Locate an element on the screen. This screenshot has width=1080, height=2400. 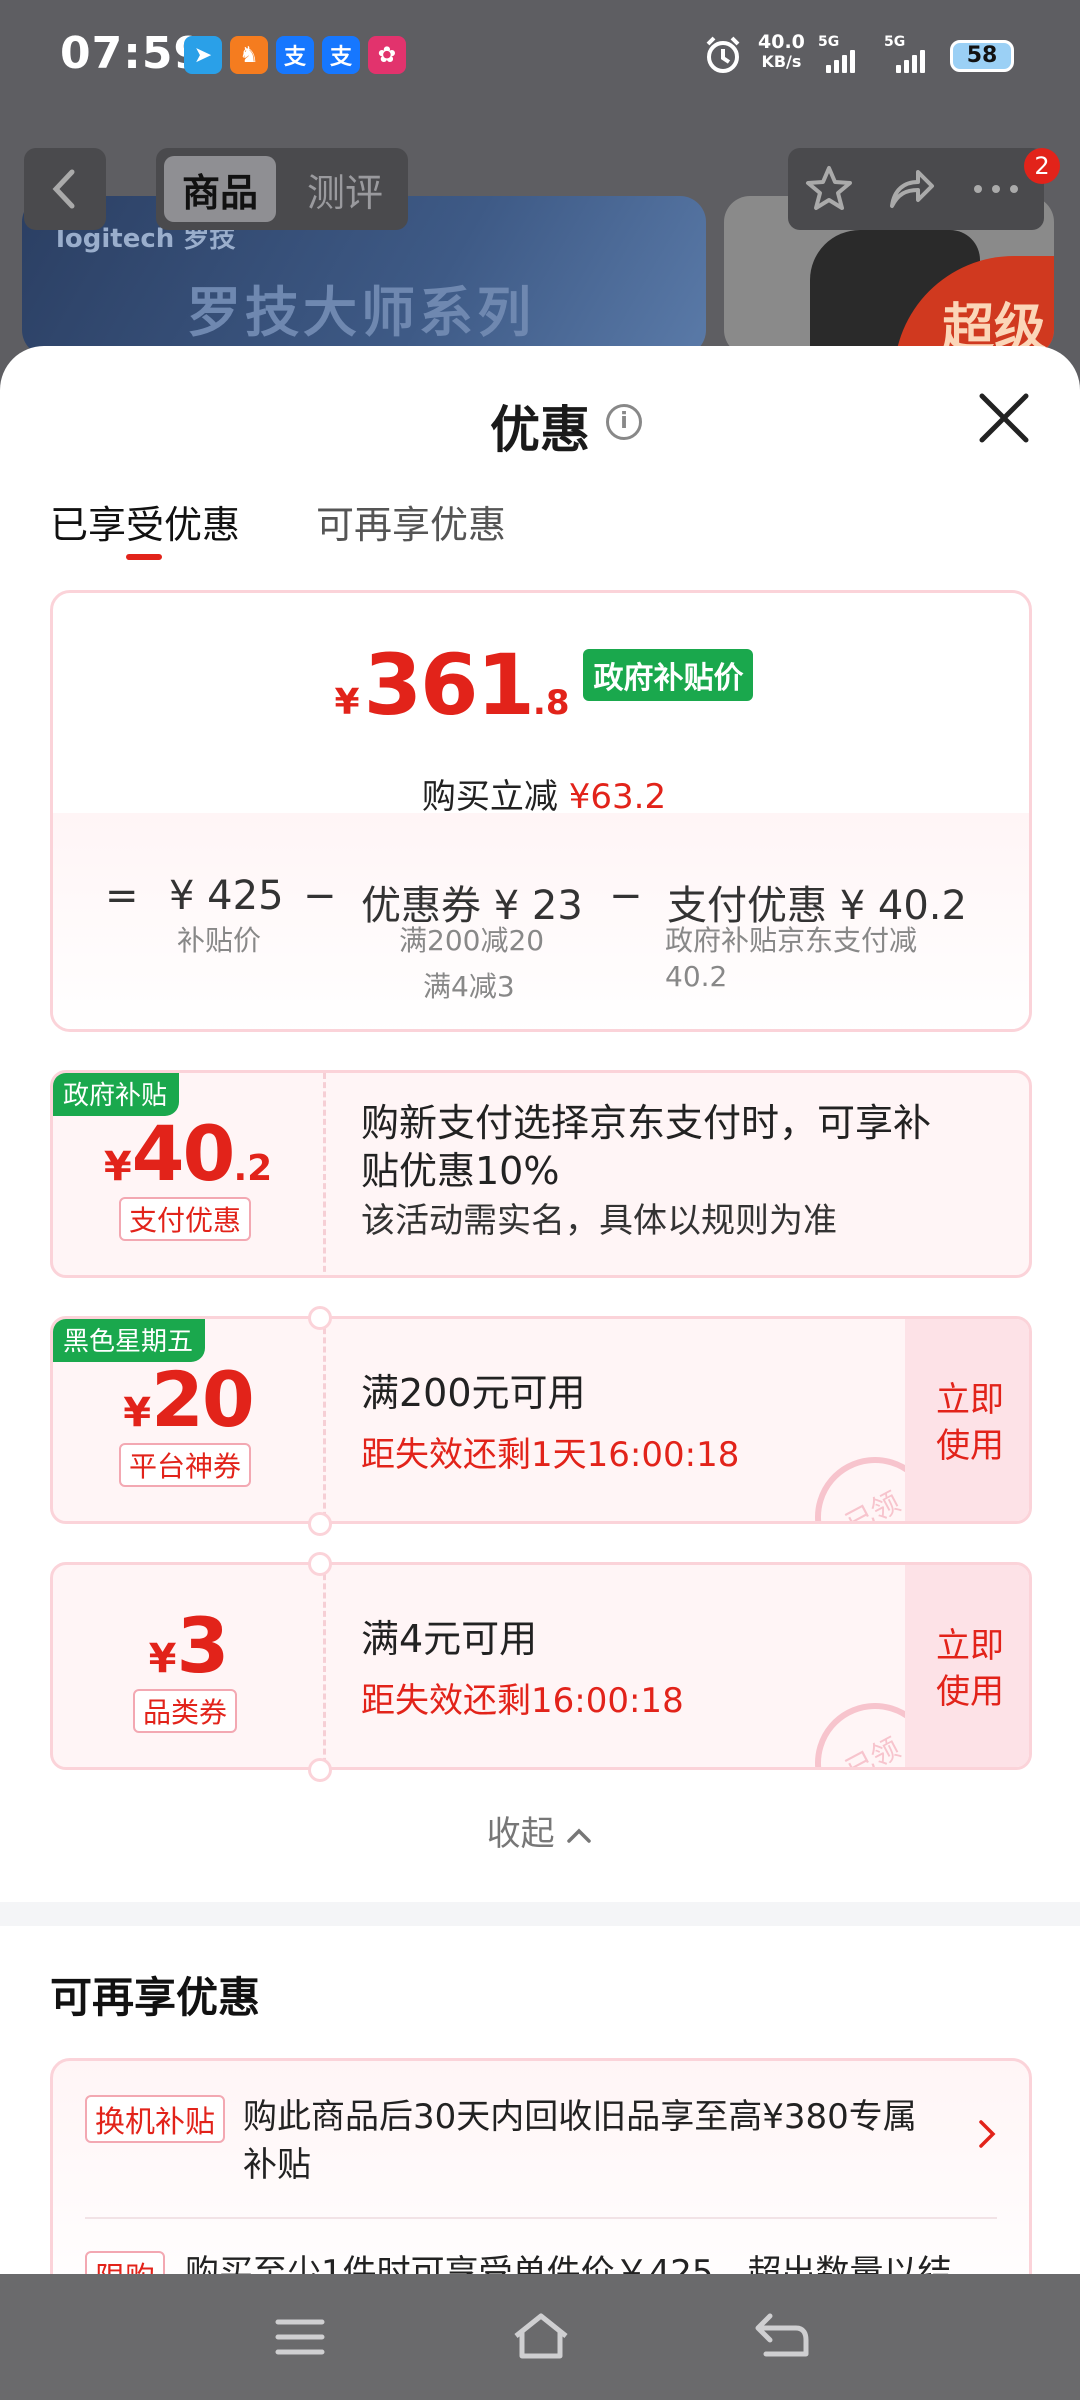
status-bar: 07:59 ➤ ♞ 支 支 ✿ 40.0 KB/s 5G 5G 58 is located at coordinates (540, 55).